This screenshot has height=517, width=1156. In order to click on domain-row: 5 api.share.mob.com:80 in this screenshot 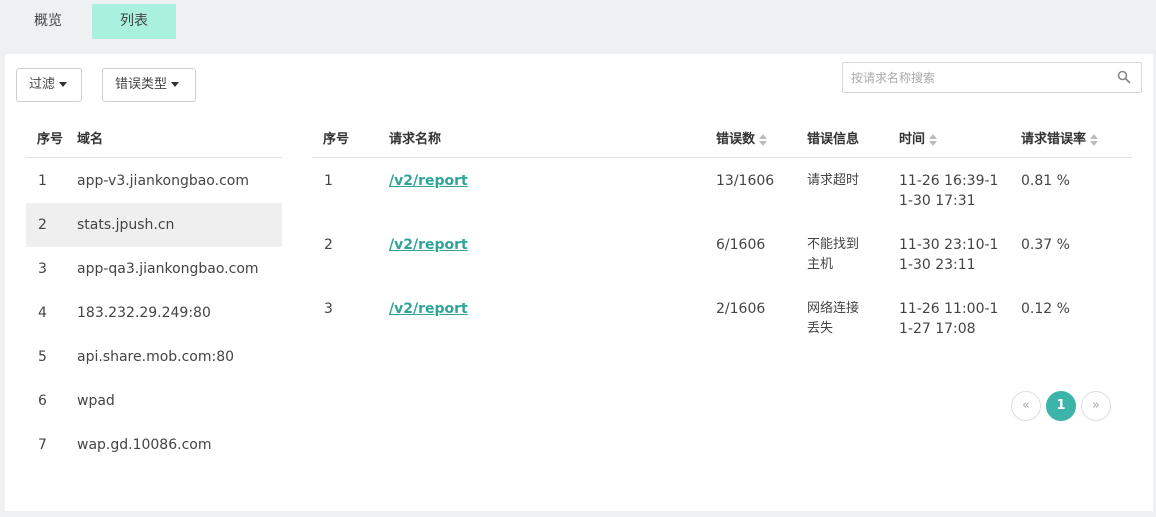, I will do `click(154, 357)`.